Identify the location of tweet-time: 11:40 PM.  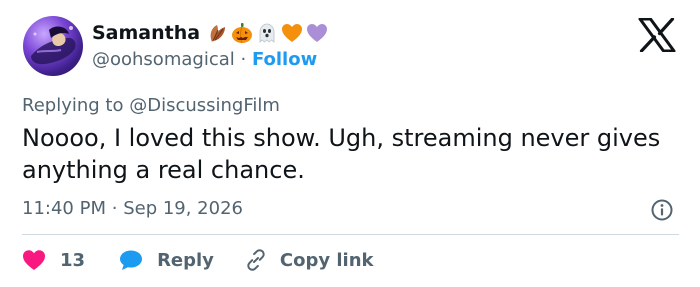
(64, 208).